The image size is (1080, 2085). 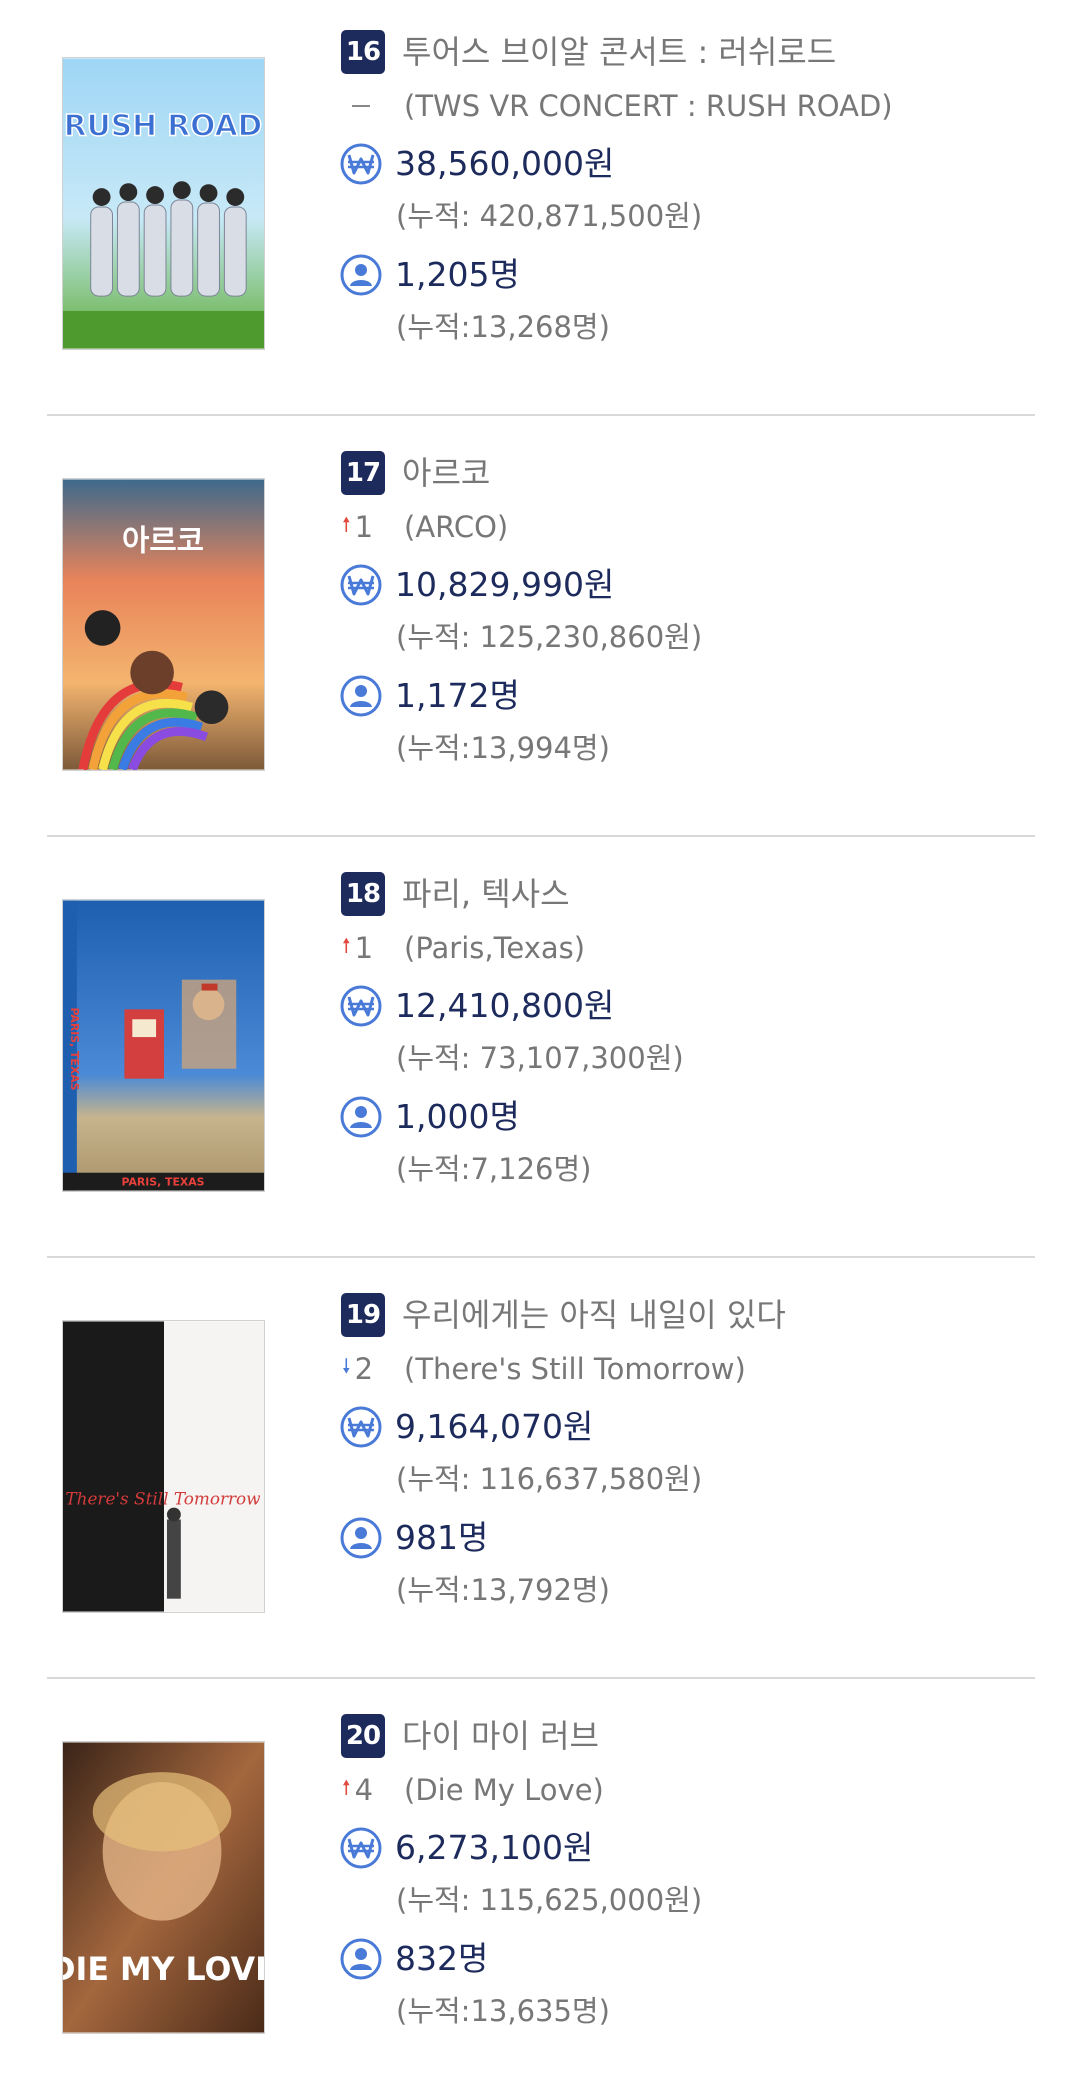 I want to click on rank-change-value: 4, so click(x=364, y=1790).